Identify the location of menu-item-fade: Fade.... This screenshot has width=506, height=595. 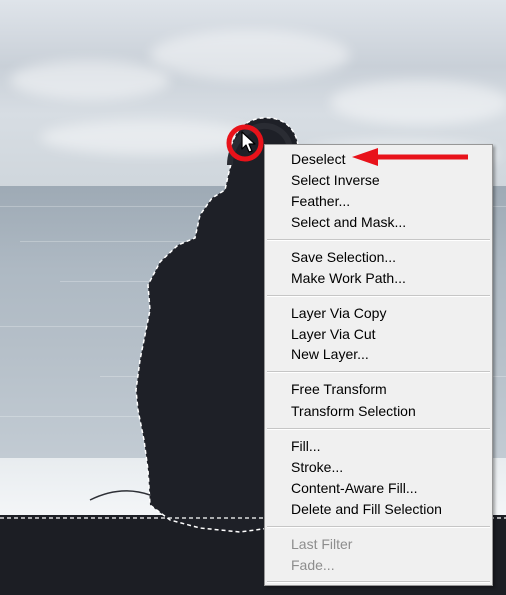
(313, 565).